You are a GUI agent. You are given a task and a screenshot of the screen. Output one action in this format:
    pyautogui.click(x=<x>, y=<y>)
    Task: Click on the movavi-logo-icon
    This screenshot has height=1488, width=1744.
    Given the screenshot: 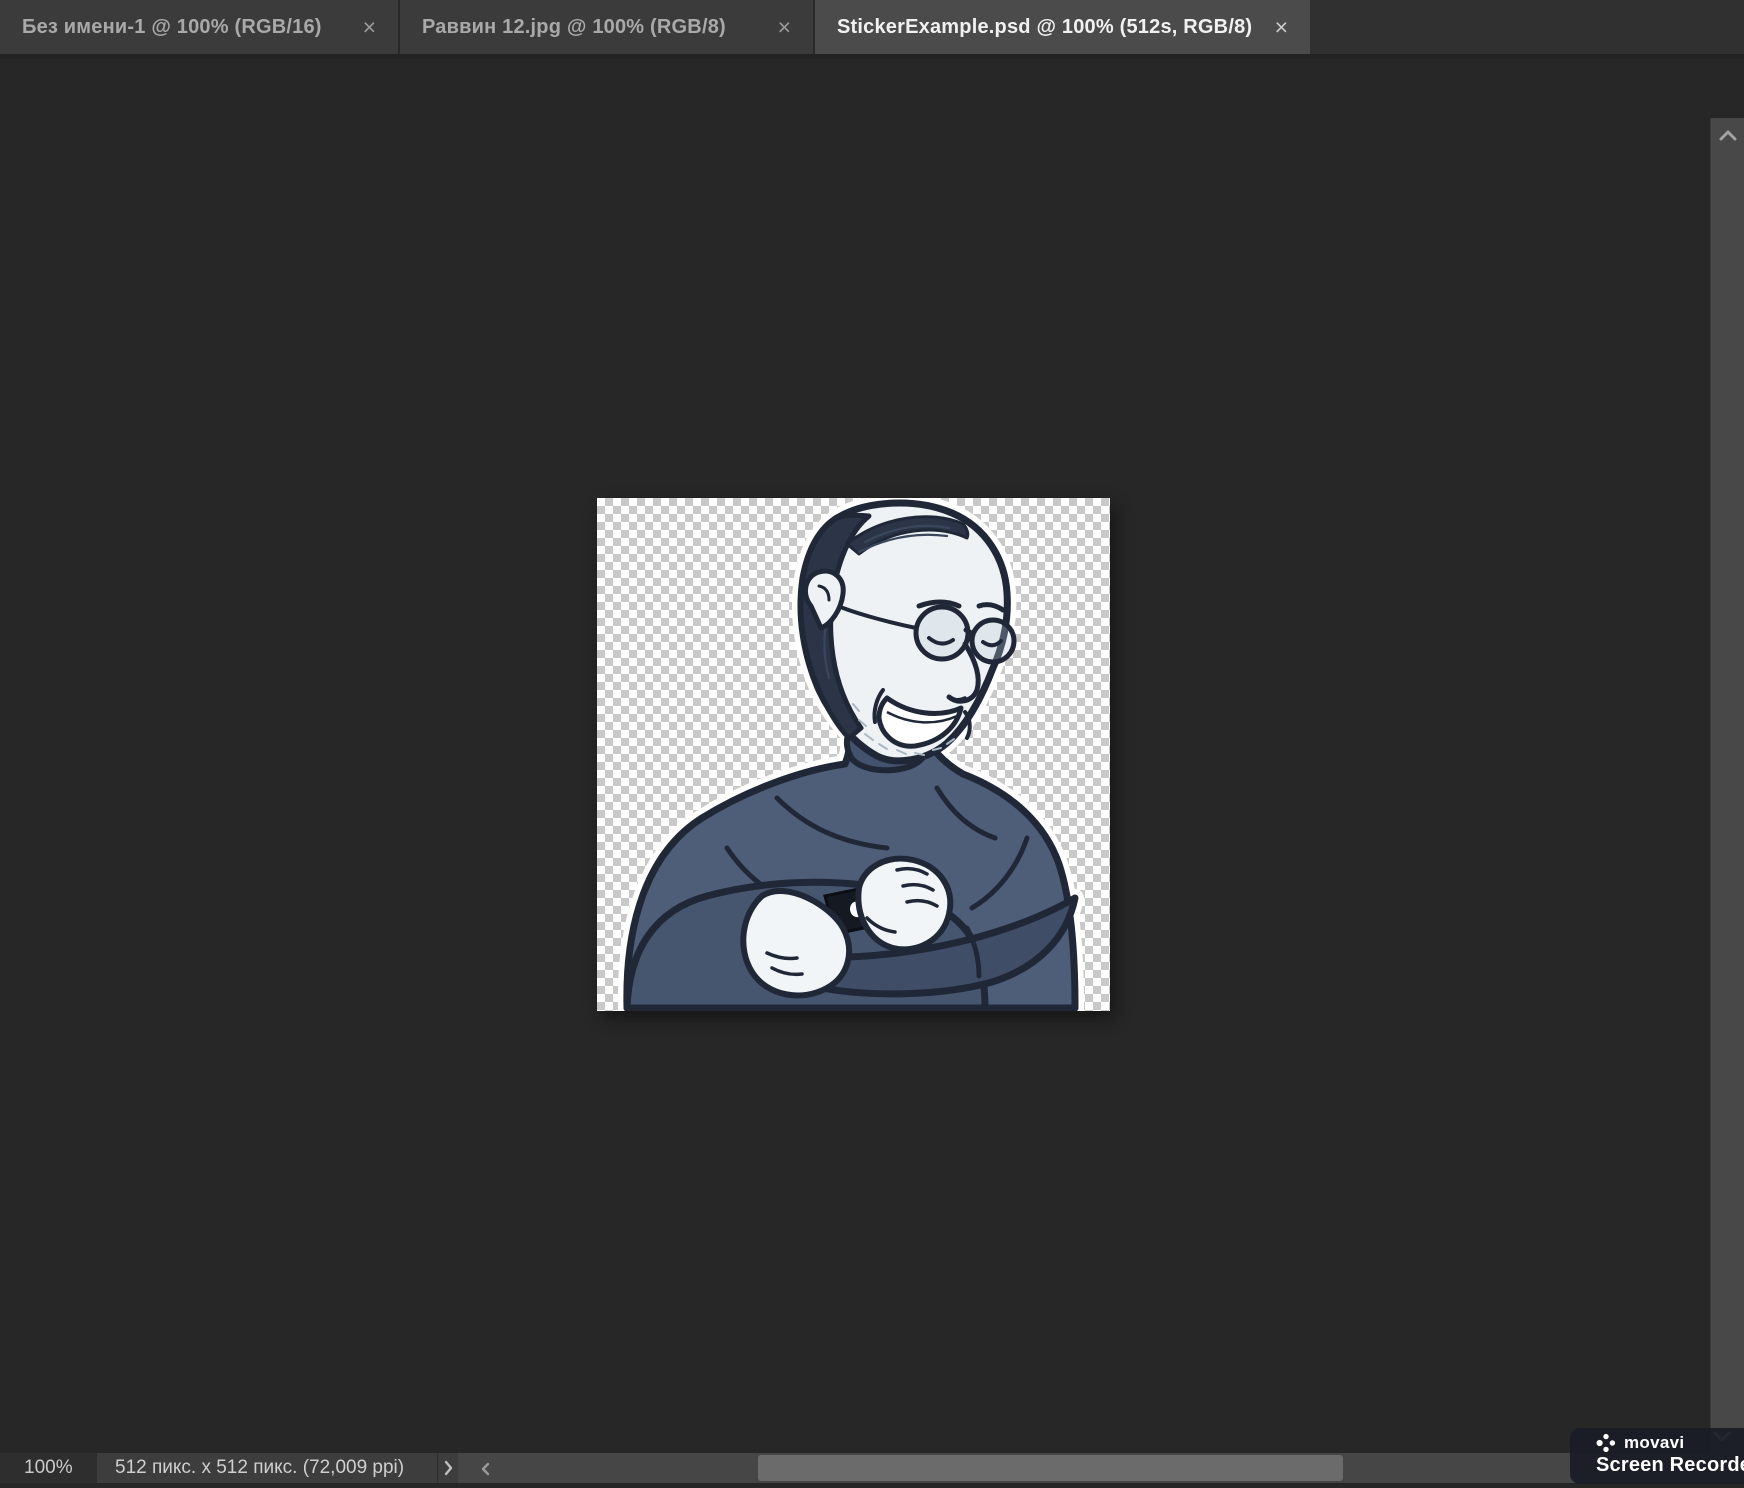 What is the action you would take?
    pyautogui.click(x=1606, y=1443)
    